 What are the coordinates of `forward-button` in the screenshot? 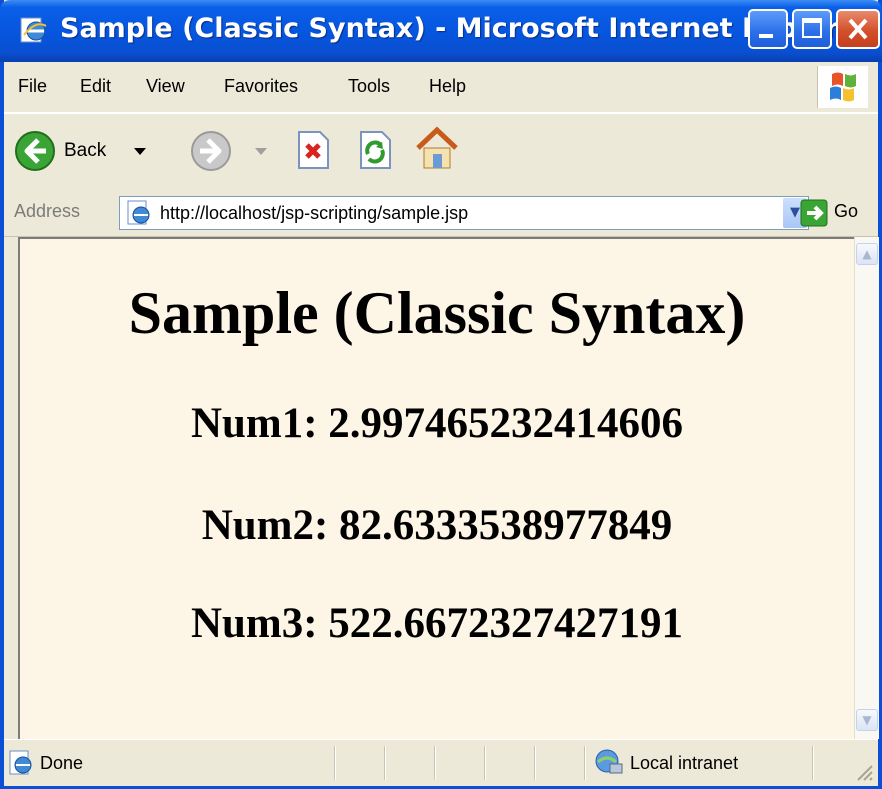 It's located at (230, 151).